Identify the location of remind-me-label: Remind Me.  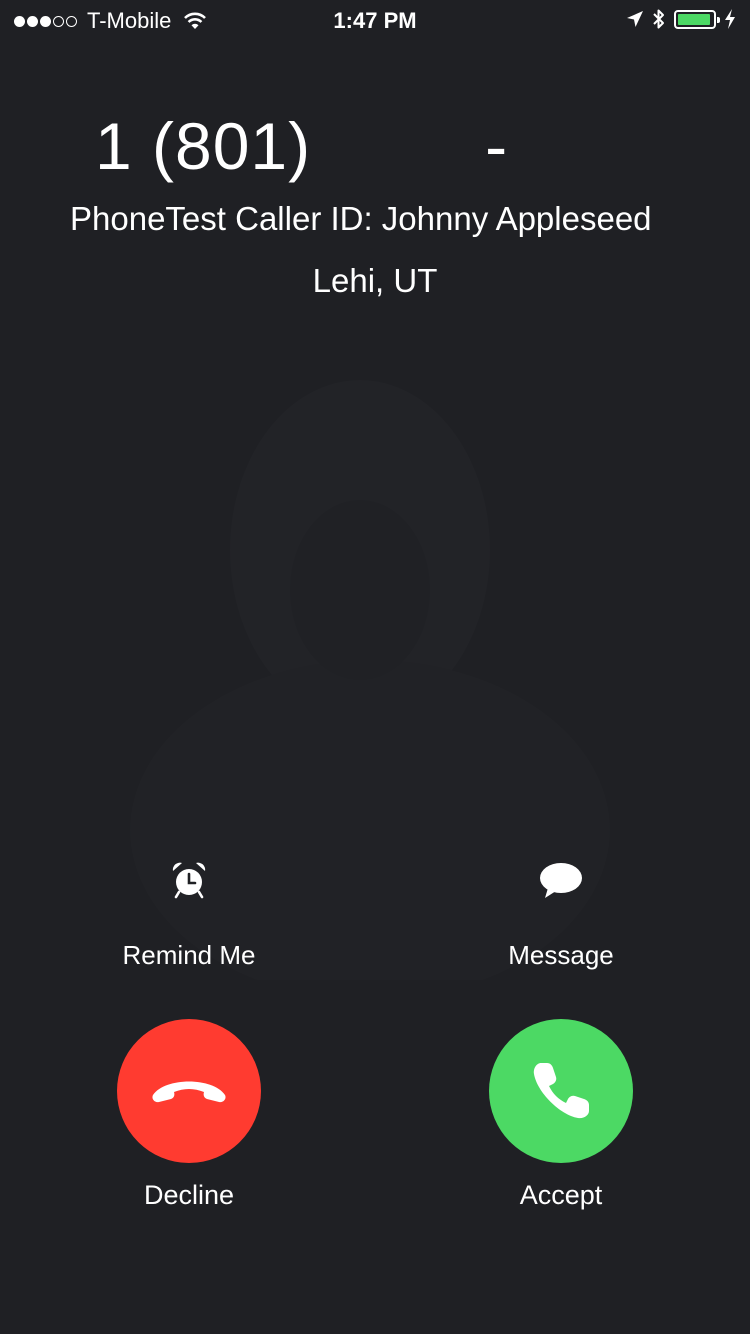
(189, 955).